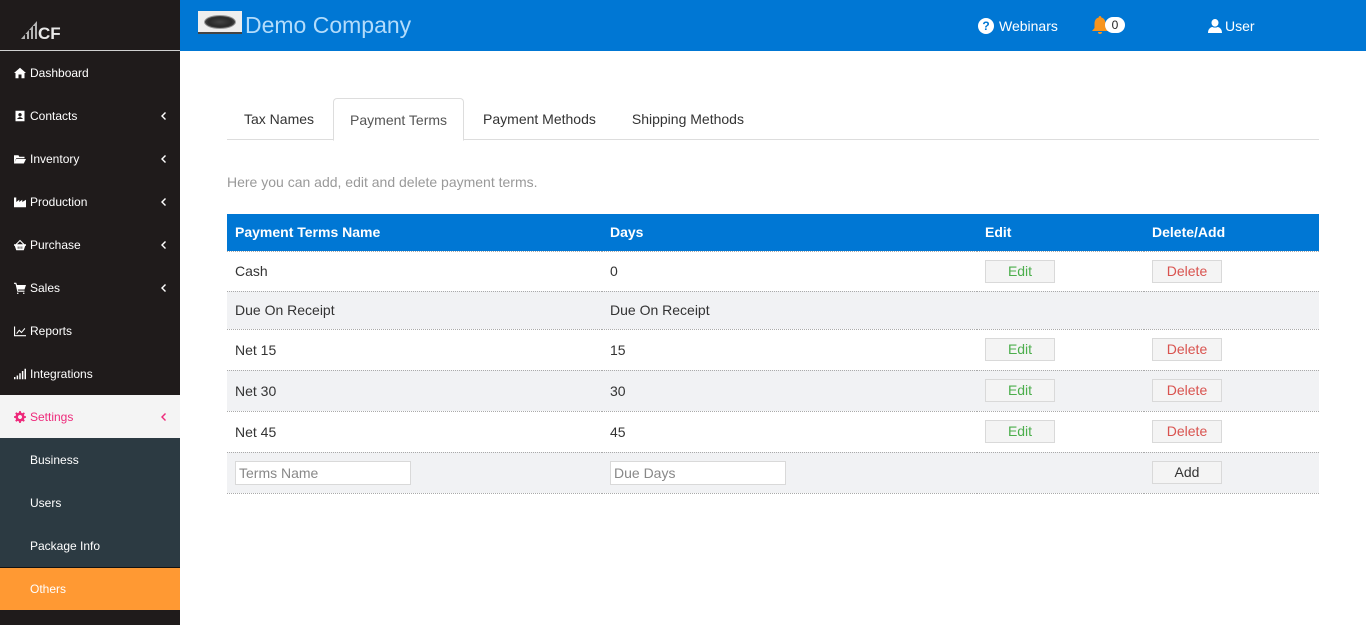  Describe the element at coordinates (1240, 26) in the screenshot. I see `user-label: User` at that location.